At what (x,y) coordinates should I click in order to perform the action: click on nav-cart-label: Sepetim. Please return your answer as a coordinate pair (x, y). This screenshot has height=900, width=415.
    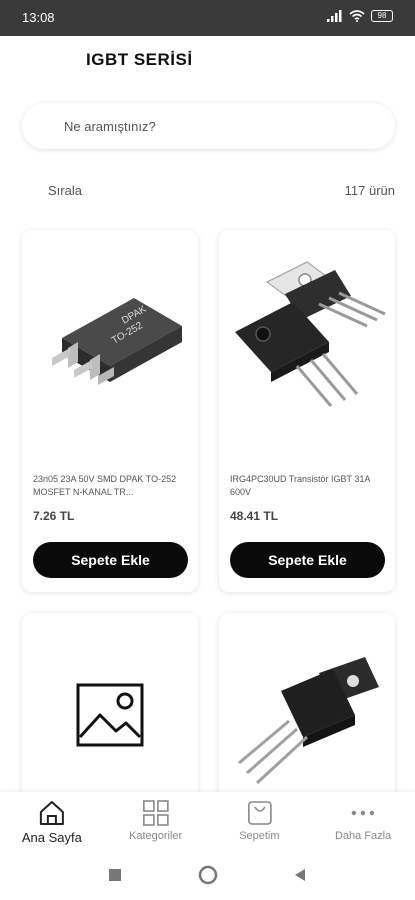
    Looking at the image, I should click on (259, 836).